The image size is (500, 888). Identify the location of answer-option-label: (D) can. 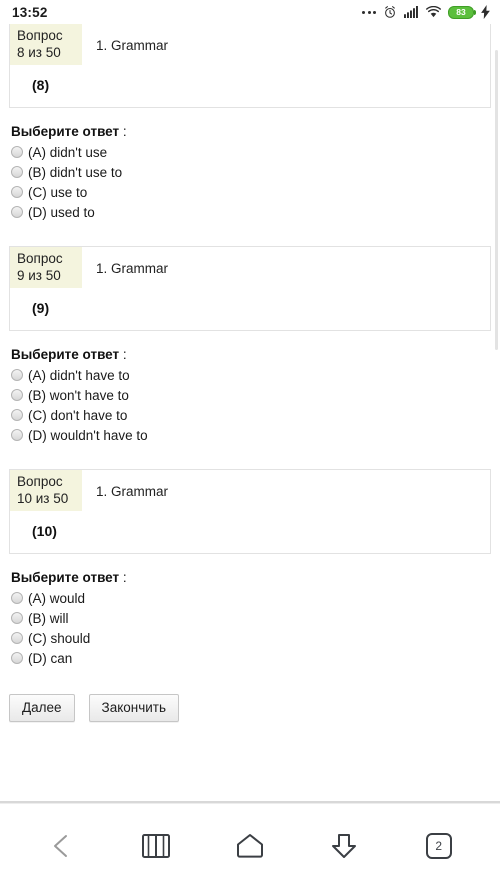
(50, 658).